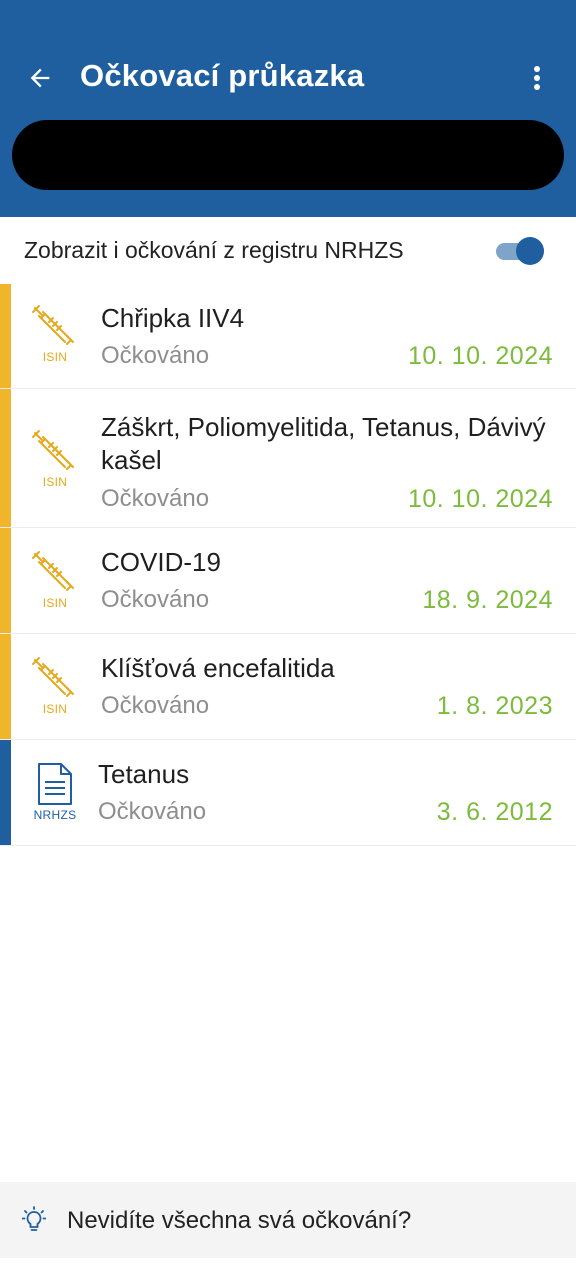 This screenshot has height=1280, width=576. I want to click on more-options-button, so click(537, 78).